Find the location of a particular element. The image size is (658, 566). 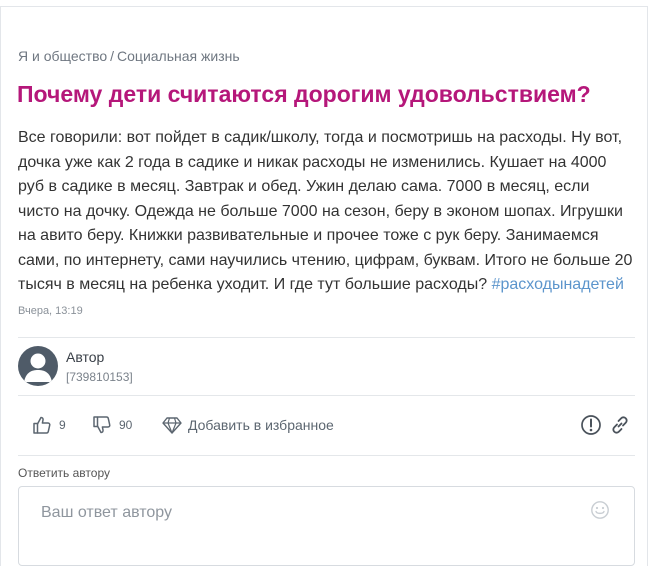

link-icon is located at coordinates (620, 425).